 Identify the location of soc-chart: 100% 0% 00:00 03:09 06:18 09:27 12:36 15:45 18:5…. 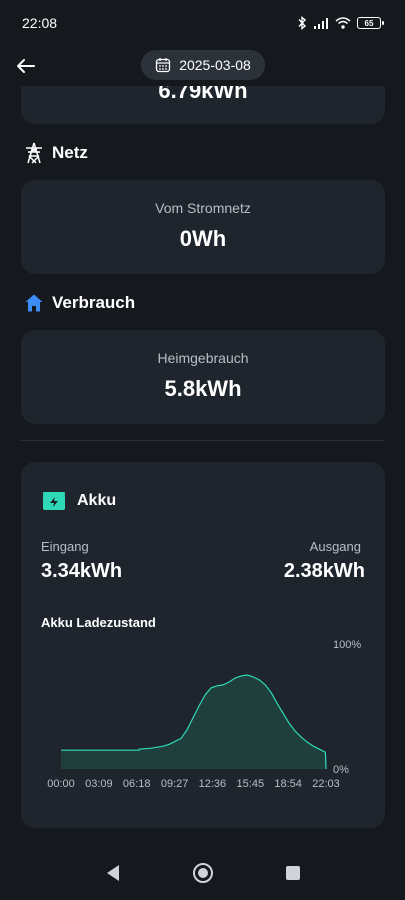
(204, 714).